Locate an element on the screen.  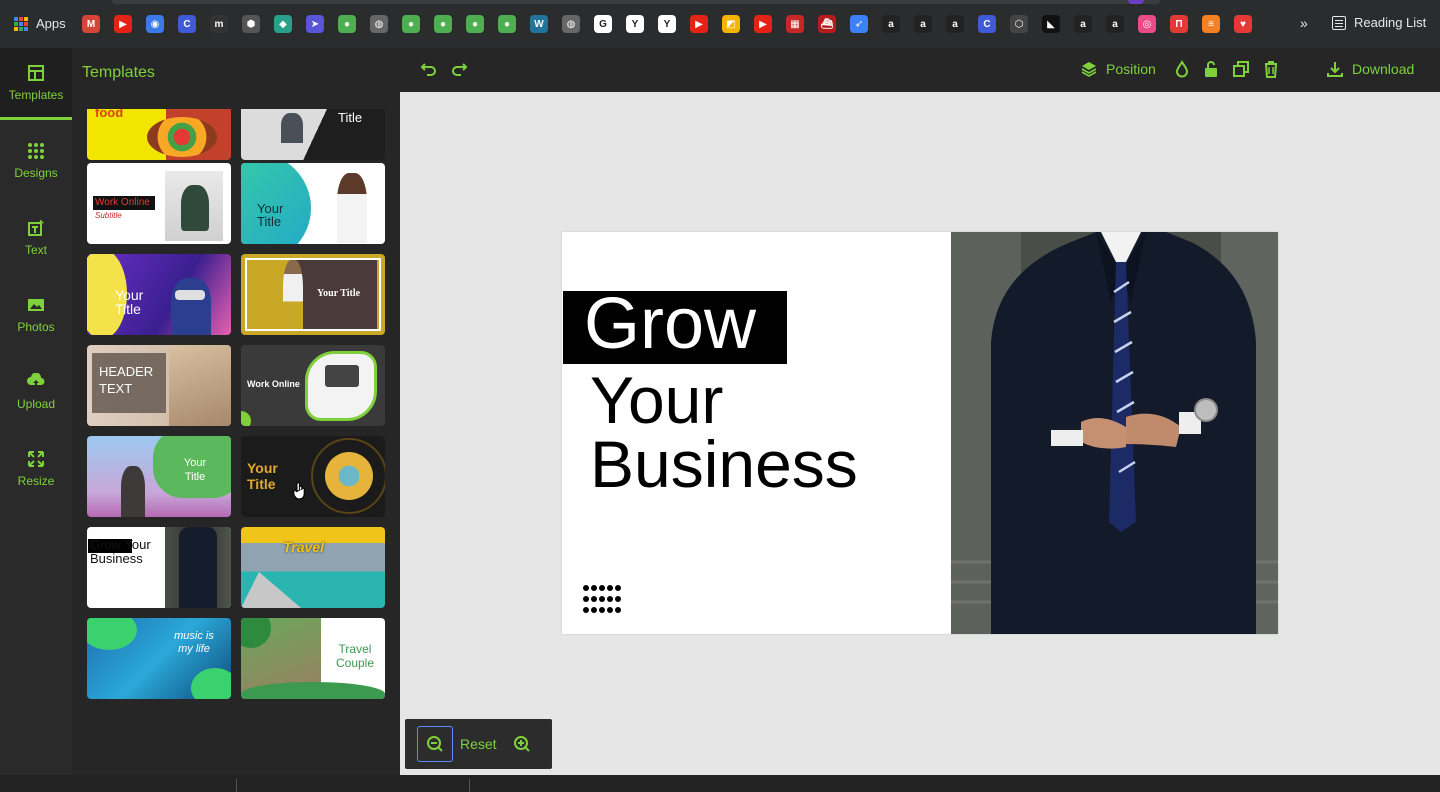
nav-item-templates: Templates is located at coordinates (36, 84).